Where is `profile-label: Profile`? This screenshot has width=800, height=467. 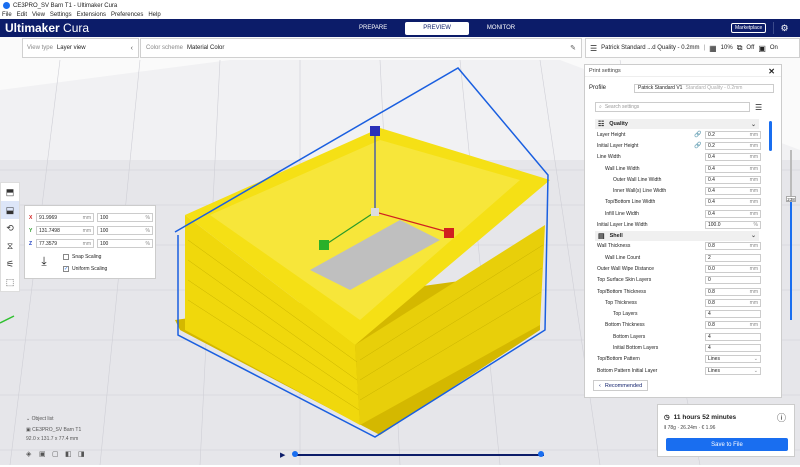
profile-label: Profile is located at coordinates (598, 88).